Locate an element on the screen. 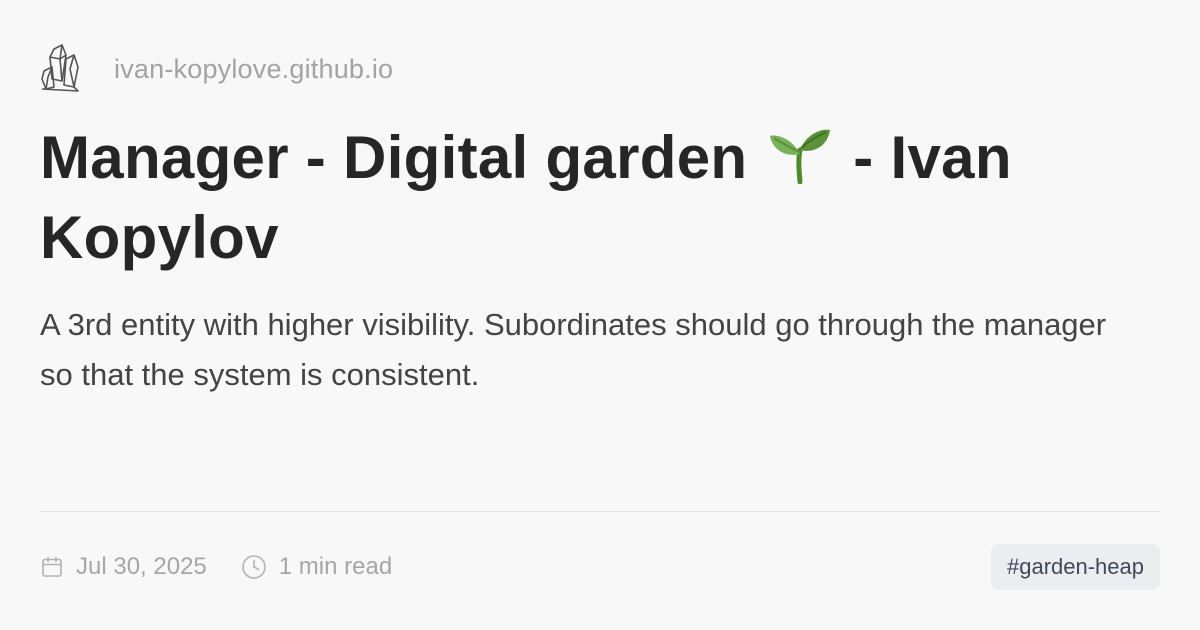  seedling-icon is located at coordinates (800, 154).